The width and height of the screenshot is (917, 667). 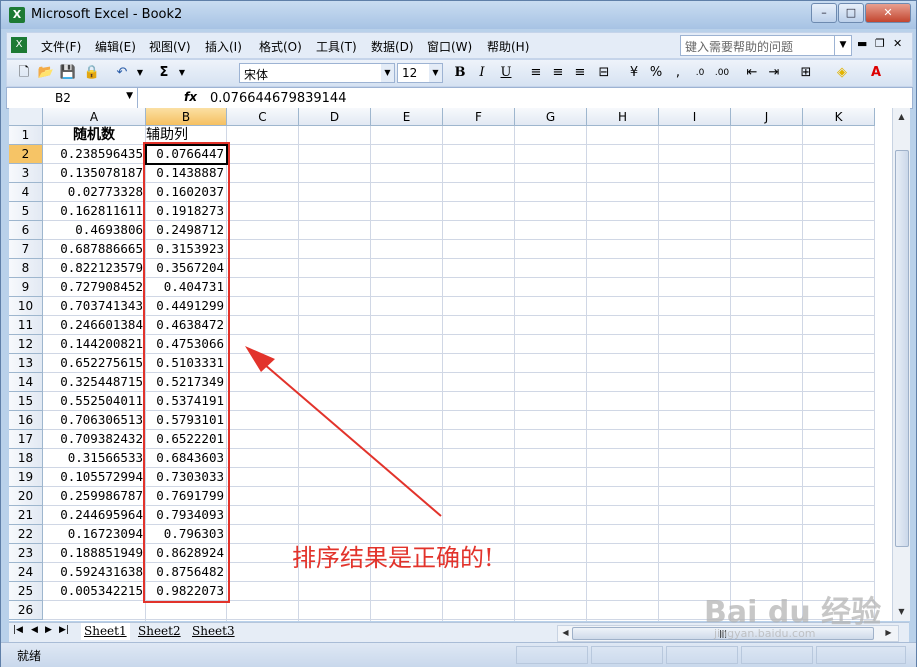 I want to click on cell-a: 0.246601384, so click(x=94, y=325).